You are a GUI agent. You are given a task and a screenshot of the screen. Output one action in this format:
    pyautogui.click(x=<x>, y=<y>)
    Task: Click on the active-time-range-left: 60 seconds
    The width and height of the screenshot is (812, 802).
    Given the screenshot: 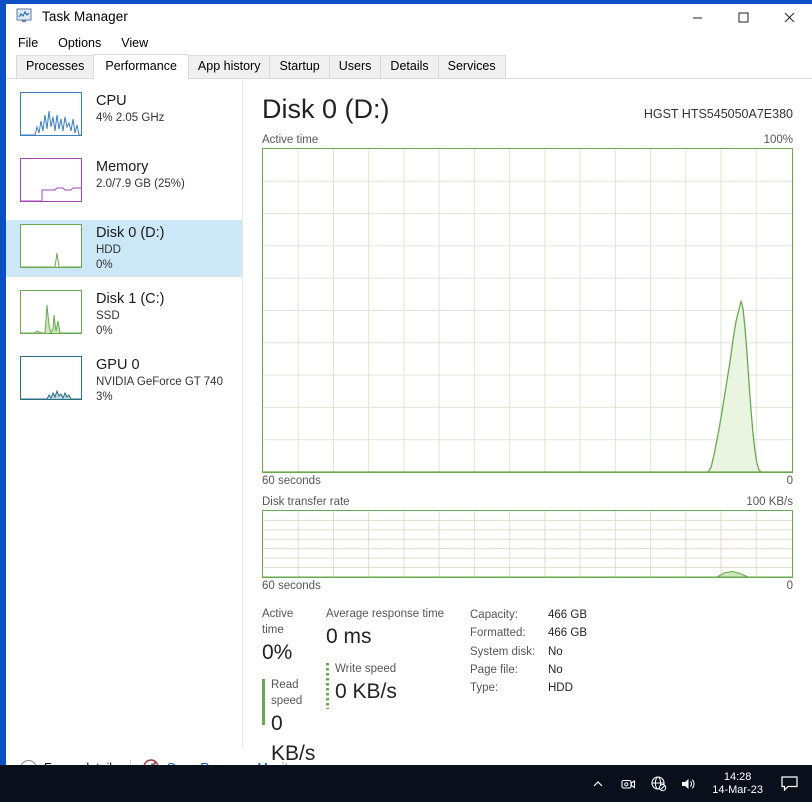 What is the action you would take?
    pyautogui.click(x=291, y=481)
    